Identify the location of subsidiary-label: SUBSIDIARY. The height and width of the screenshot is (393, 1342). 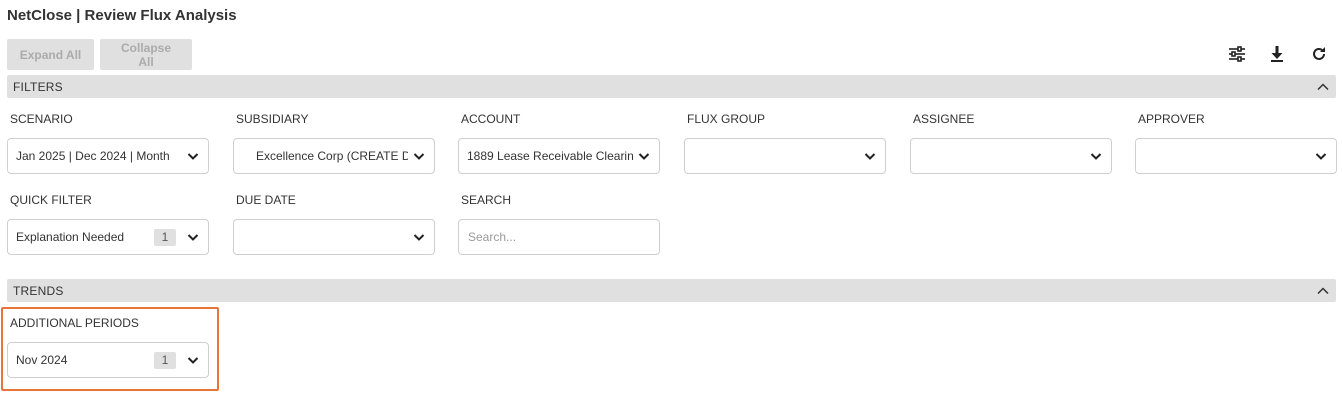
(272, 119).